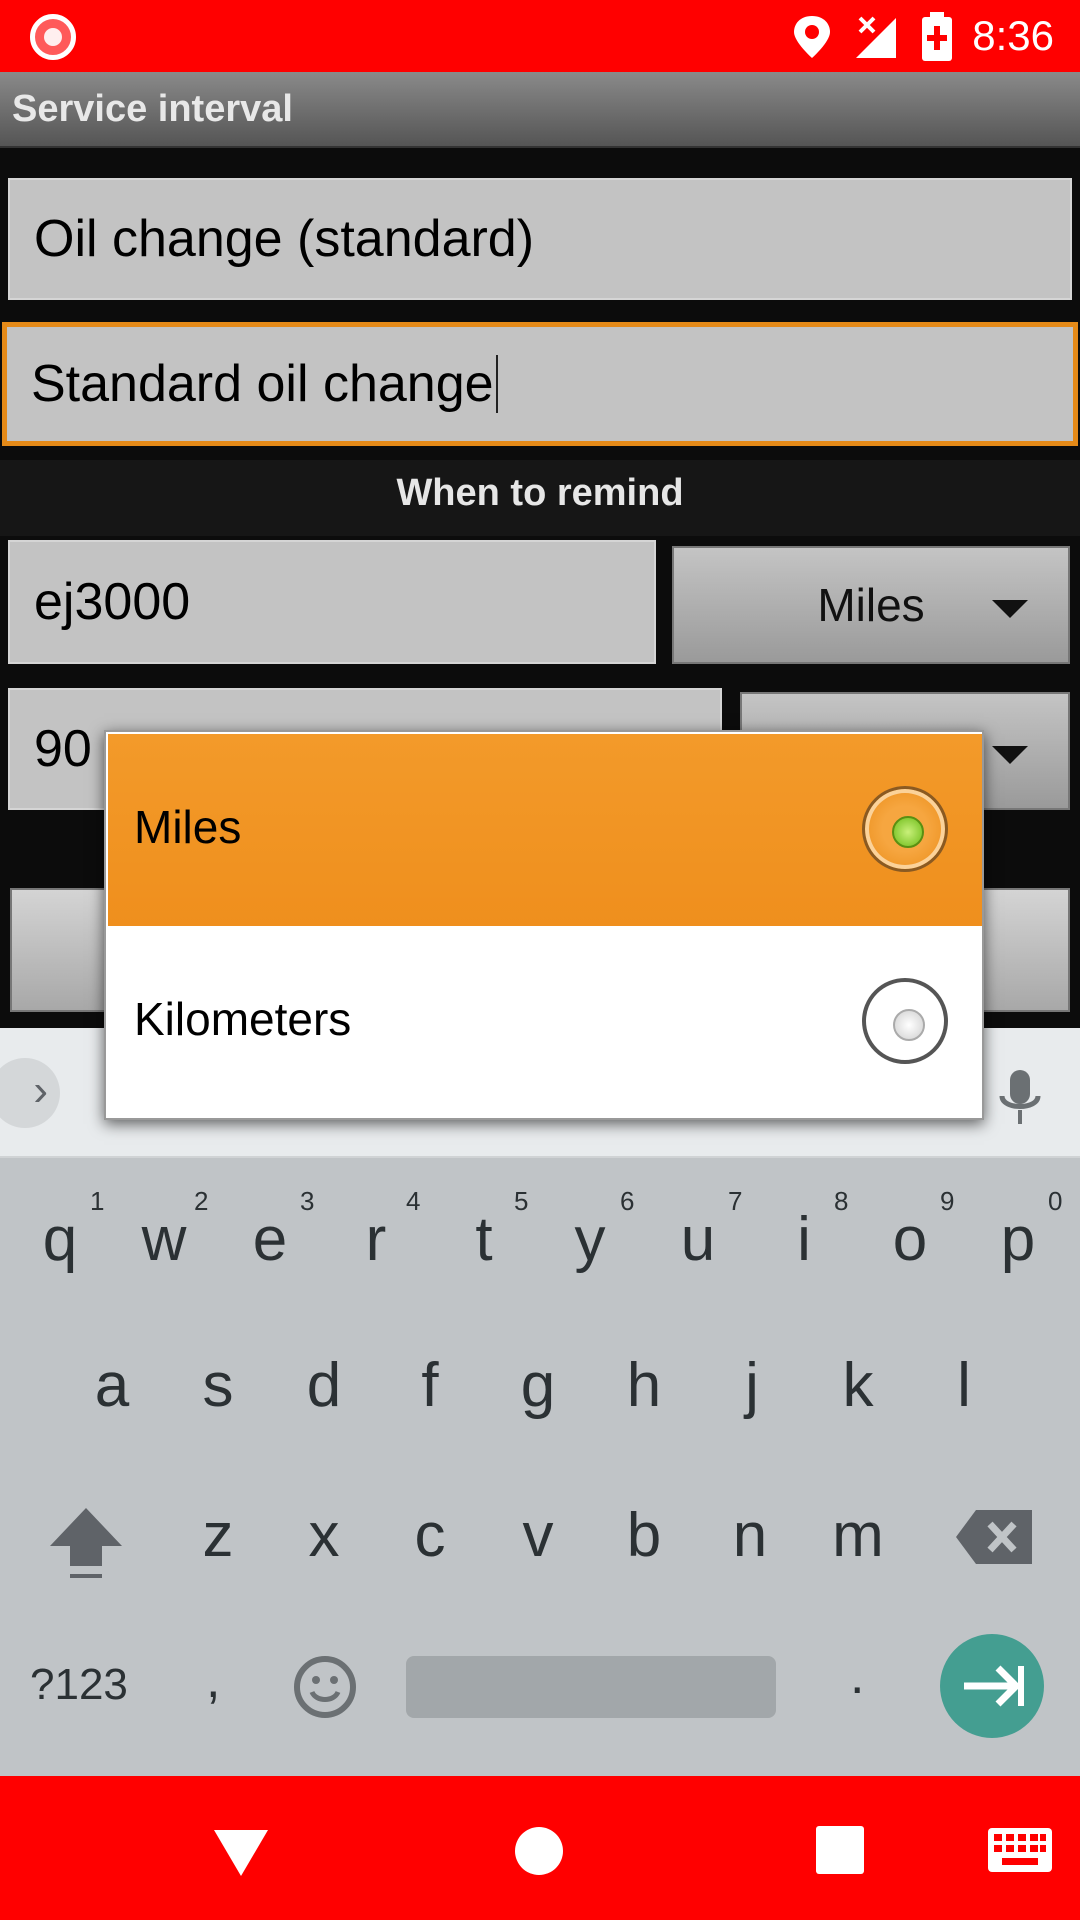  I want to click on location-icon, so click(812, 37).